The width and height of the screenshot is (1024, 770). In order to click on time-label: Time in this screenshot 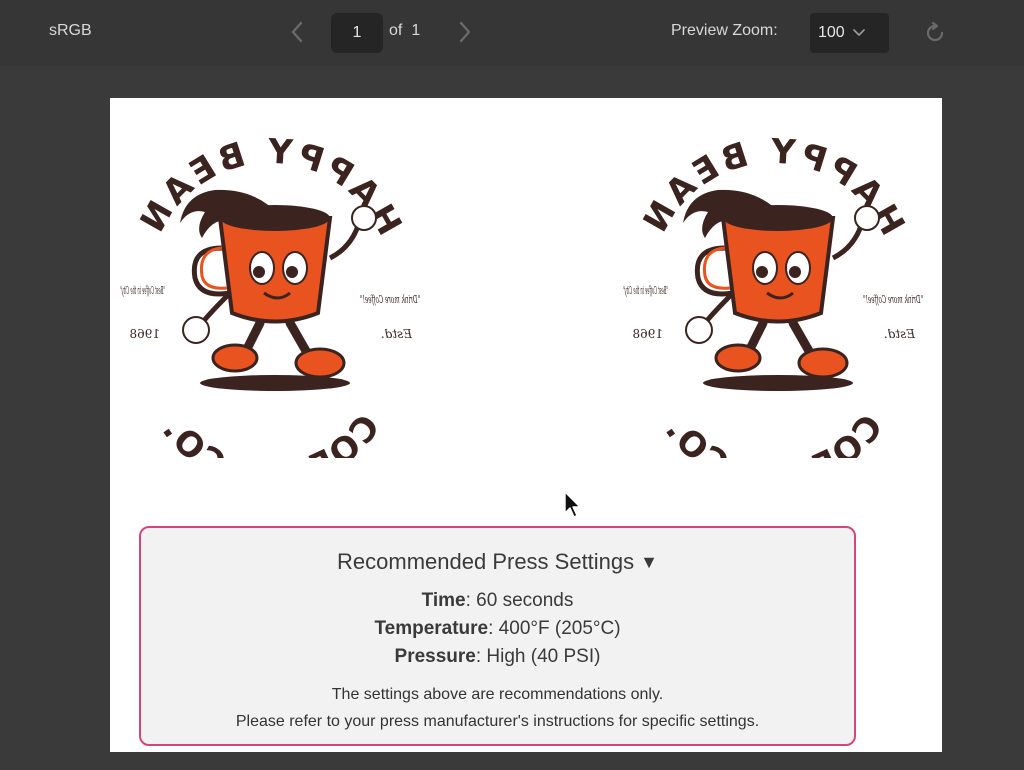, I will do `click(443, 600)`.